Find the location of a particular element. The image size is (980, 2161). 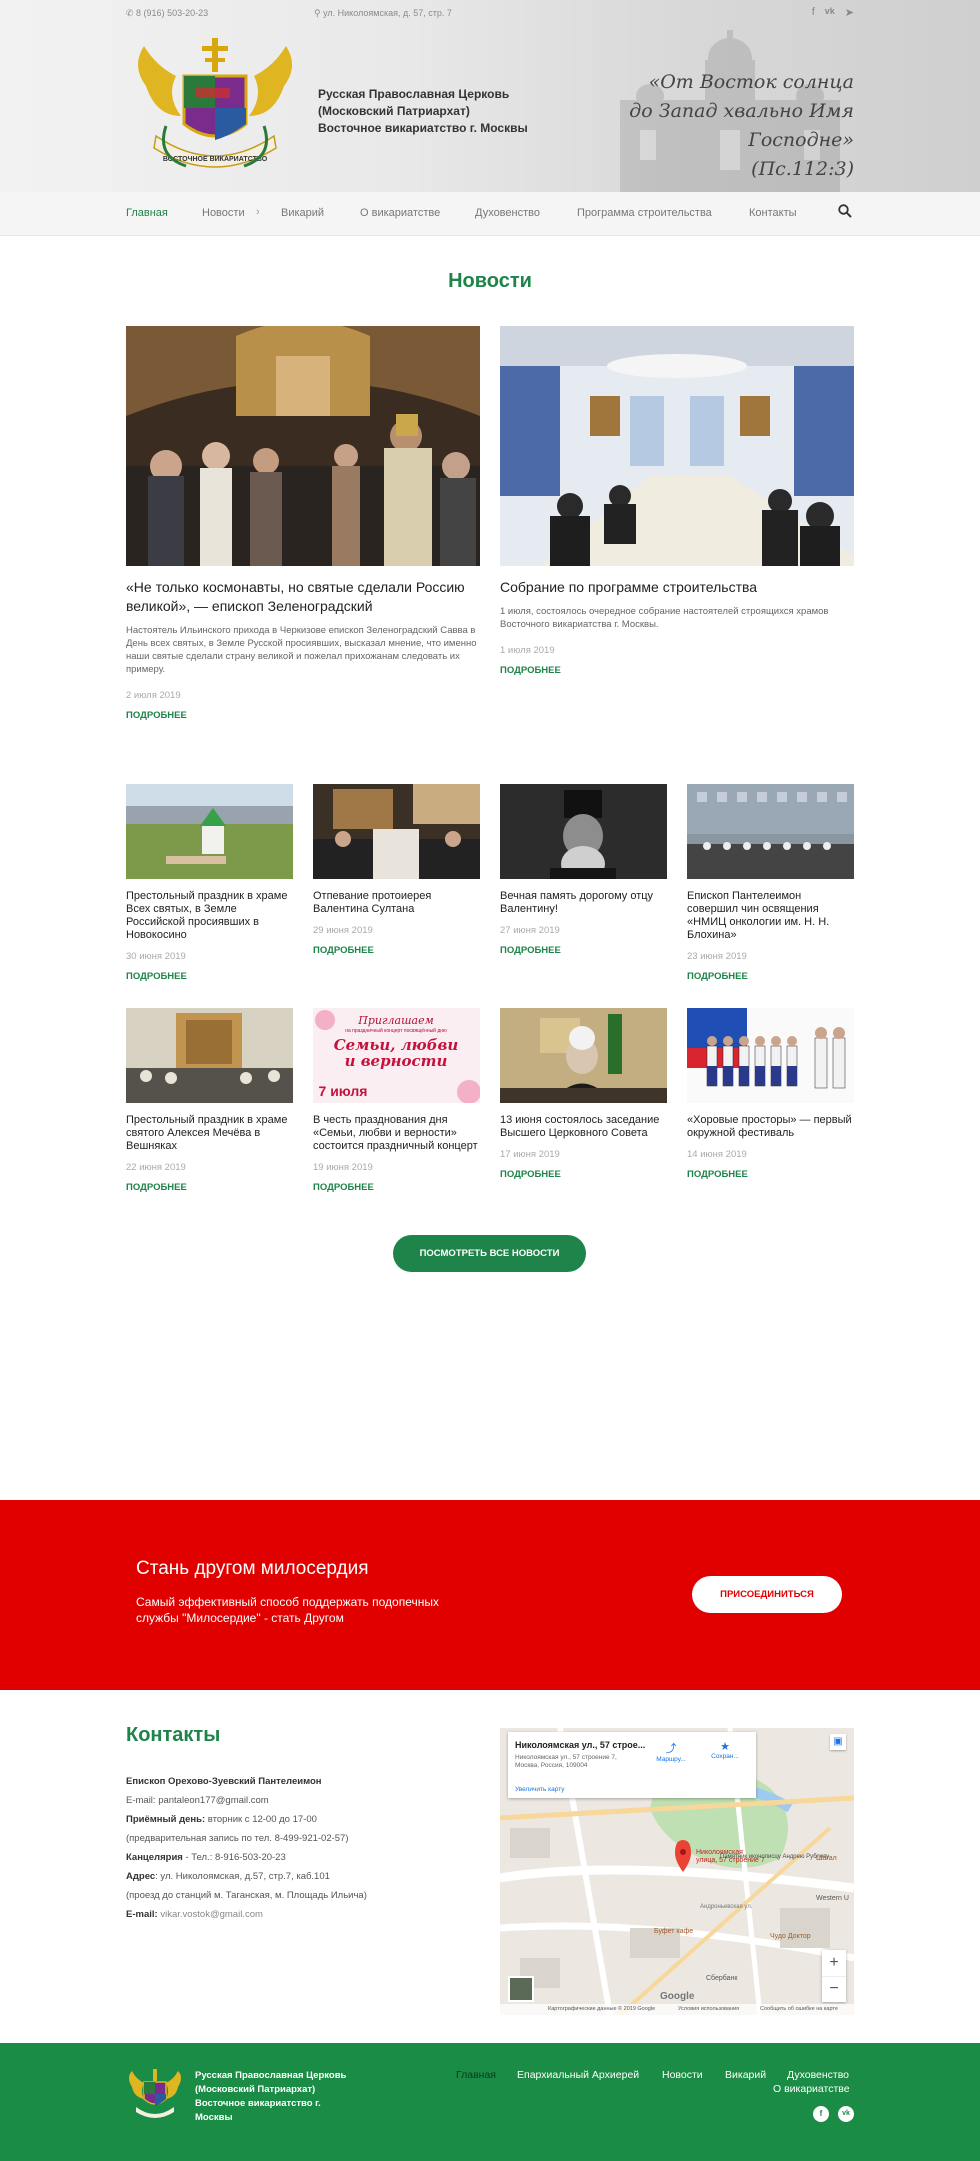

search-icon is located at coordinates (845, 211).